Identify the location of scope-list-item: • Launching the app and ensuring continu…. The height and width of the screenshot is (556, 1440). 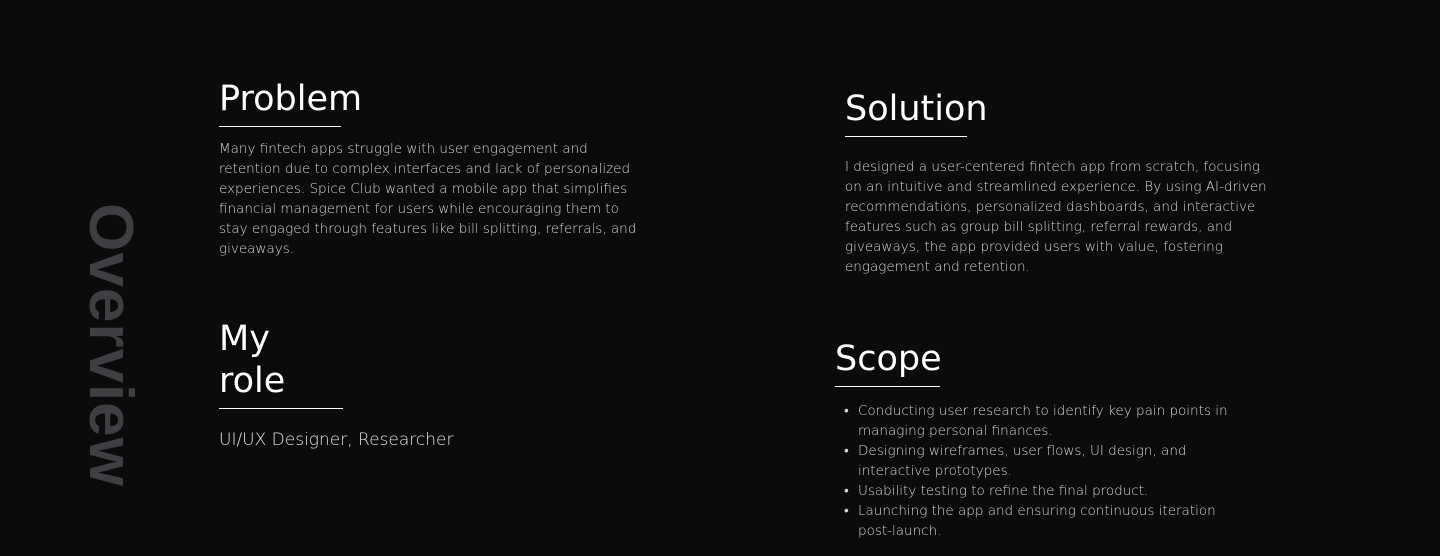
(1045, 521).